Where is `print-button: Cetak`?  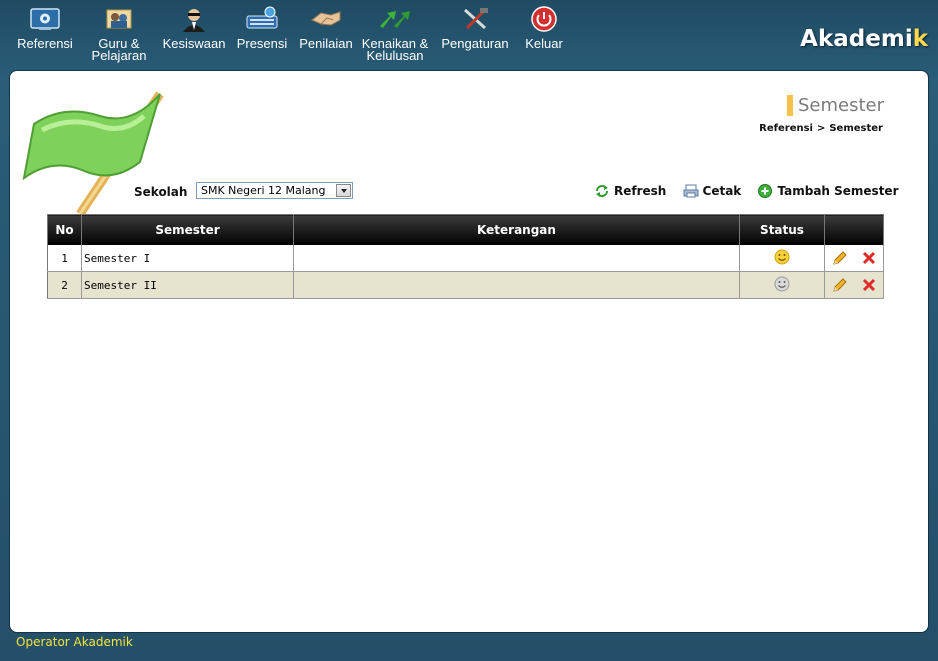
print-button: Cetak is located at coordinates (712, 191).